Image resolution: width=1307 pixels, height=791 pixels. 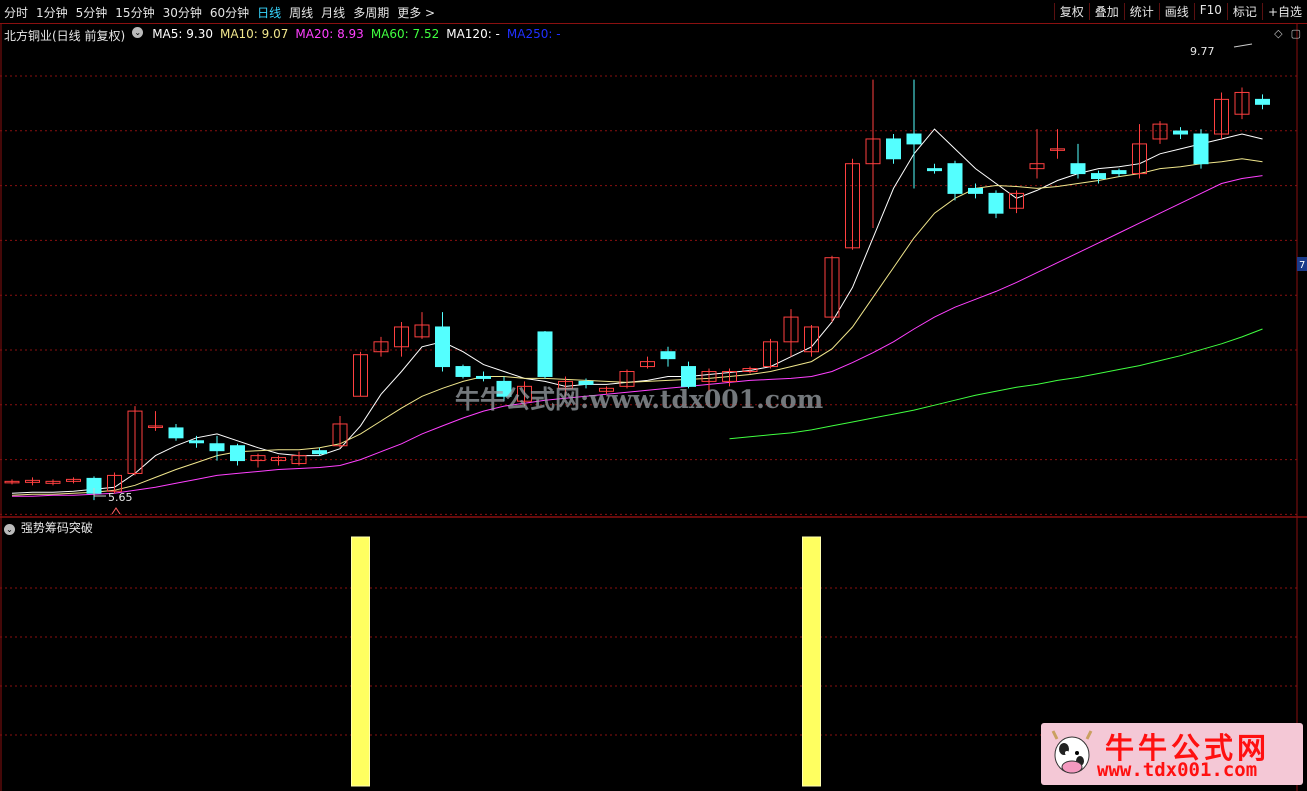 What do you see at coordinates (1172, 754) in the screenshot?
I see `logo-banner: 牛牛公式网 www.tdx001.com` at bounding box center [1172, 754].